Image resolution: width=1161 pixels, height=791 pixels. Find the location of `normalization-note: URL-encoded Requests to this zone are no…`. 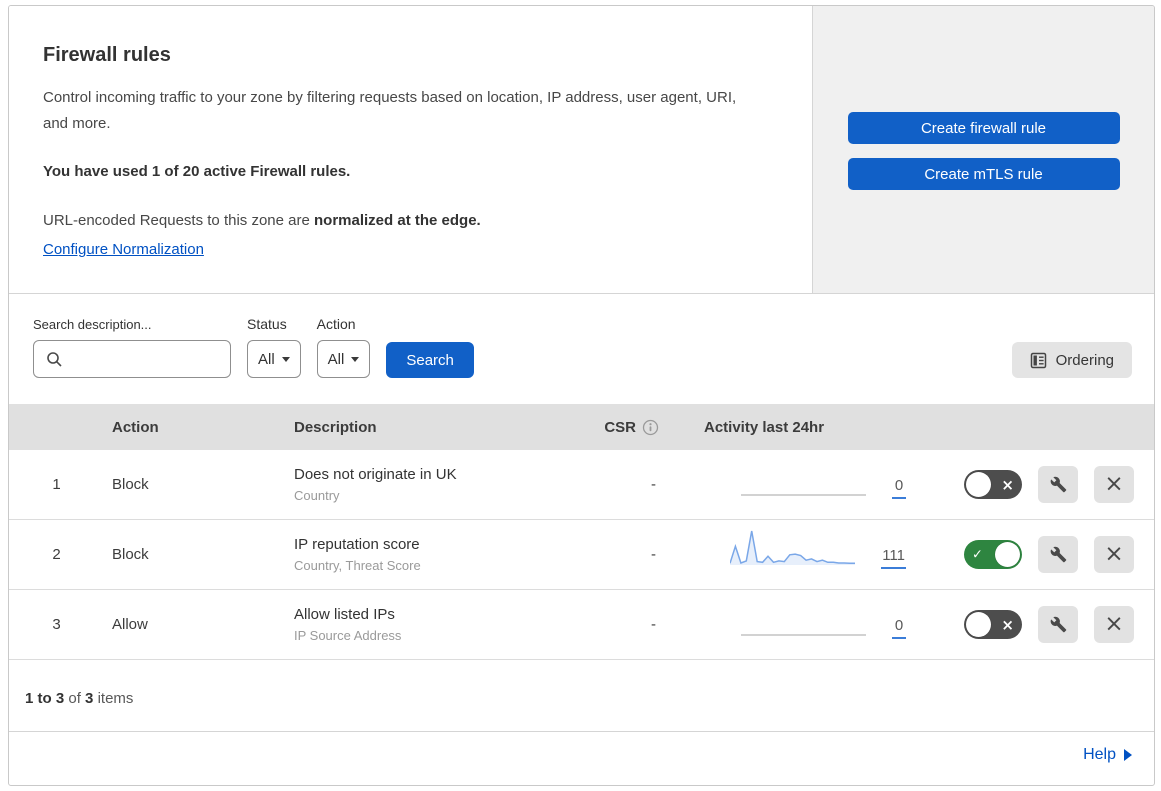

normalization-note: URL-encoded Requests to this zone are no… is located at coordinates (262, 220).